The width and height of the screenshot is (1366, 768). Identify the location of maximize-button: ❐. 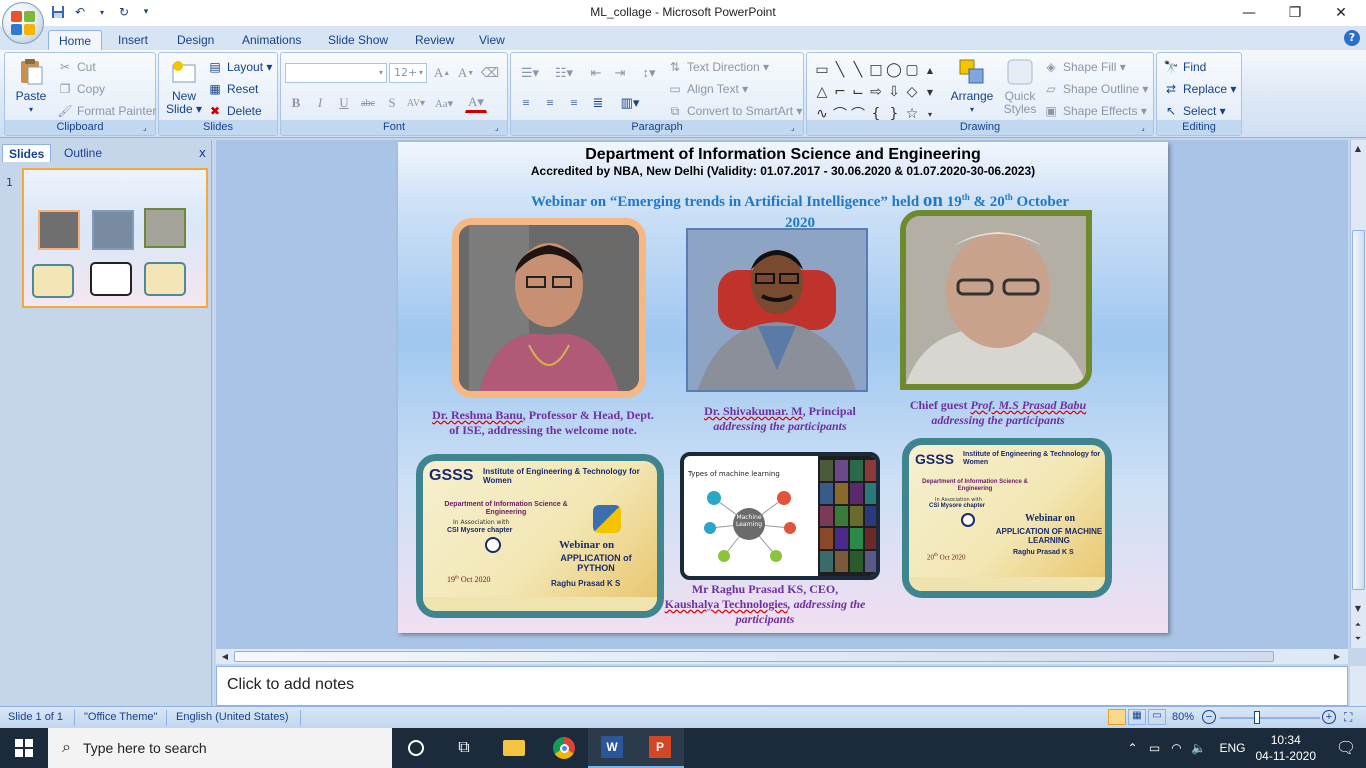
(1295, 13).